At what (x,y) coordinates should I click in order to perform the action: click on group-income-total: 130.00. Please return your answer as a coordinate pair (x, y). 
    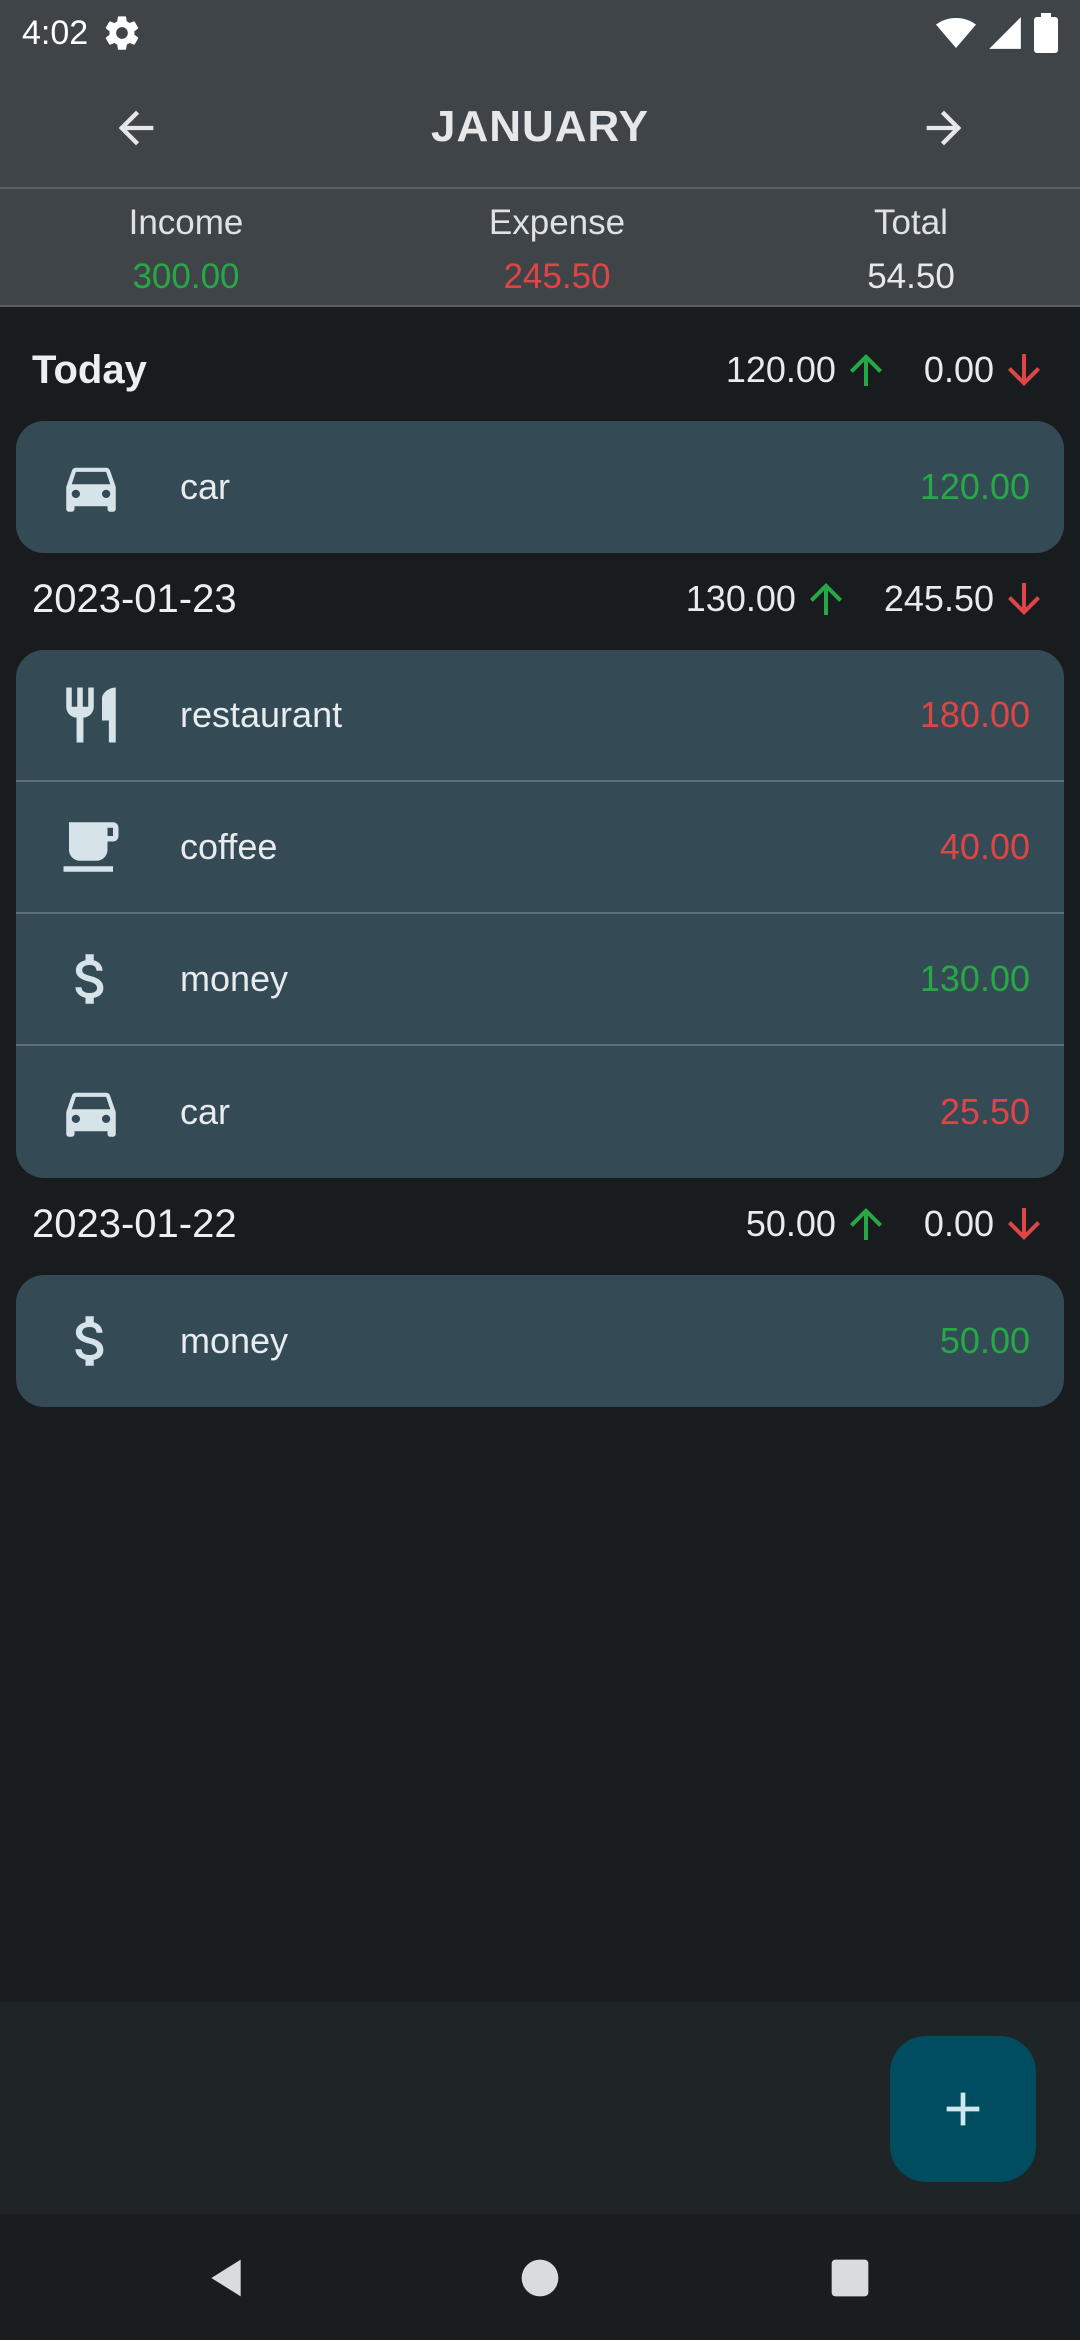
    Looking at the image, I should click on (740, 598).